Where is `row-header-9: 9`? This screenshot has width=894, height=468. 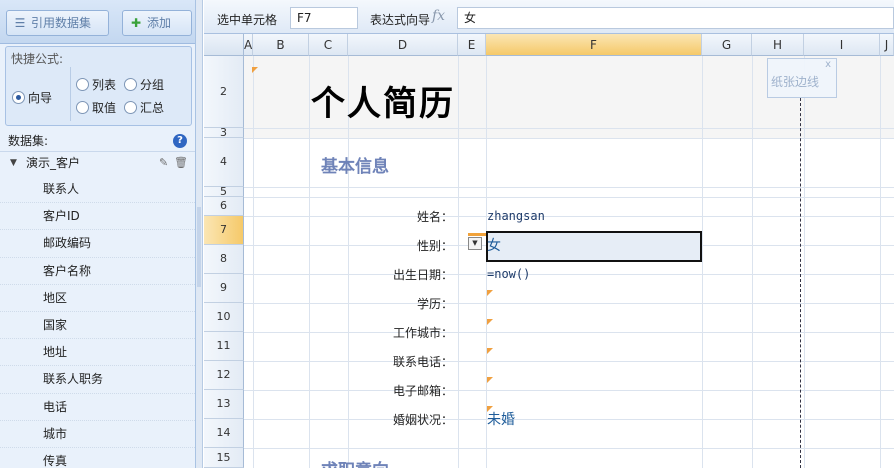 row-header-9: 9 is located at coordinates (224, 288).